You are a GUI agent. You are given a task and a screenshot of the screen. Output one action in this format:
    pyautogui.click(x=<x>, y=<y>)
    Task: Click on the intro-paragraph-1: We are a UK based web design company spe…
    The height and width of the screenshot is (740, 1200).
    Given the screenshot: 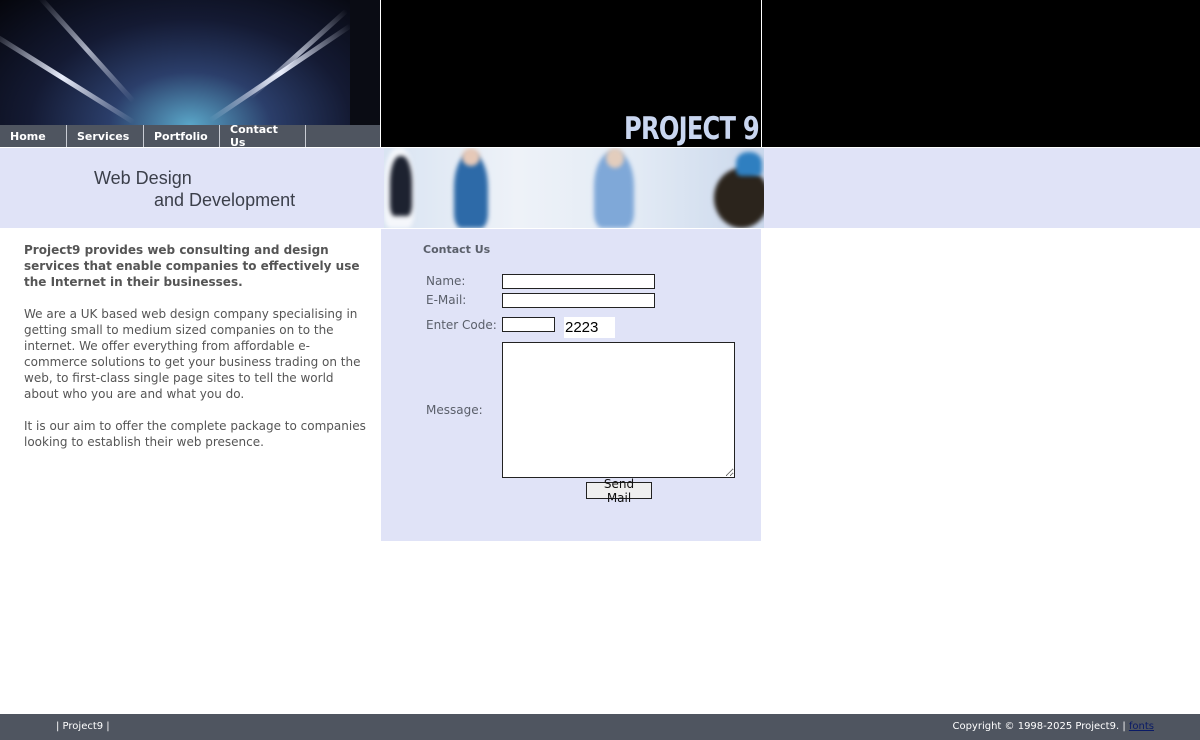 What is the action you would take?
    pyautogui.click(x=192, y=354)
    